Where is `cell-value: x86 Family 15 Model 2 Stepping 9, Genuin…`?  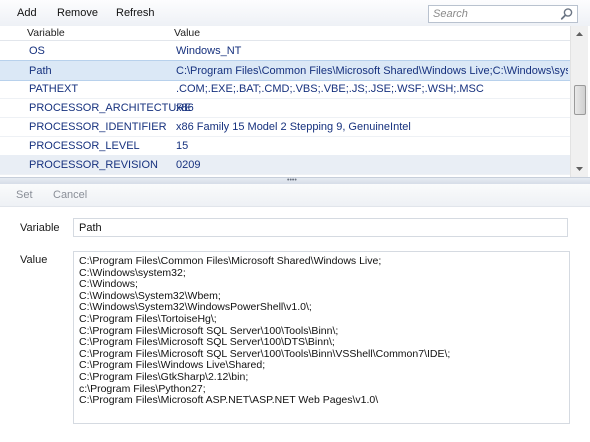
cell-value: x86 Family 15 Model 2 Stepping 9, Genuin… is located at coordinates (293, 127).